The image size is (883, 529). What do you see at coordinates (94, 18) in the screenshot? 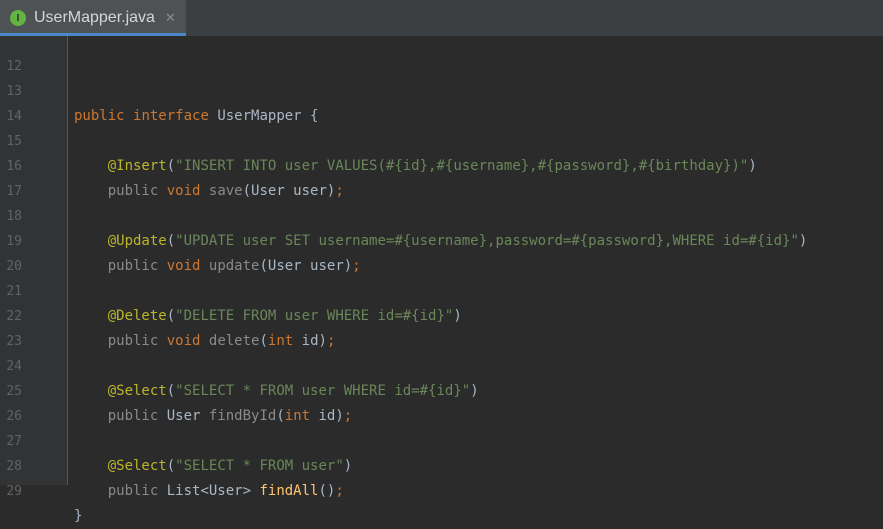
I see `tab-title: UserMapper.java` at bounding box center [94, 18].